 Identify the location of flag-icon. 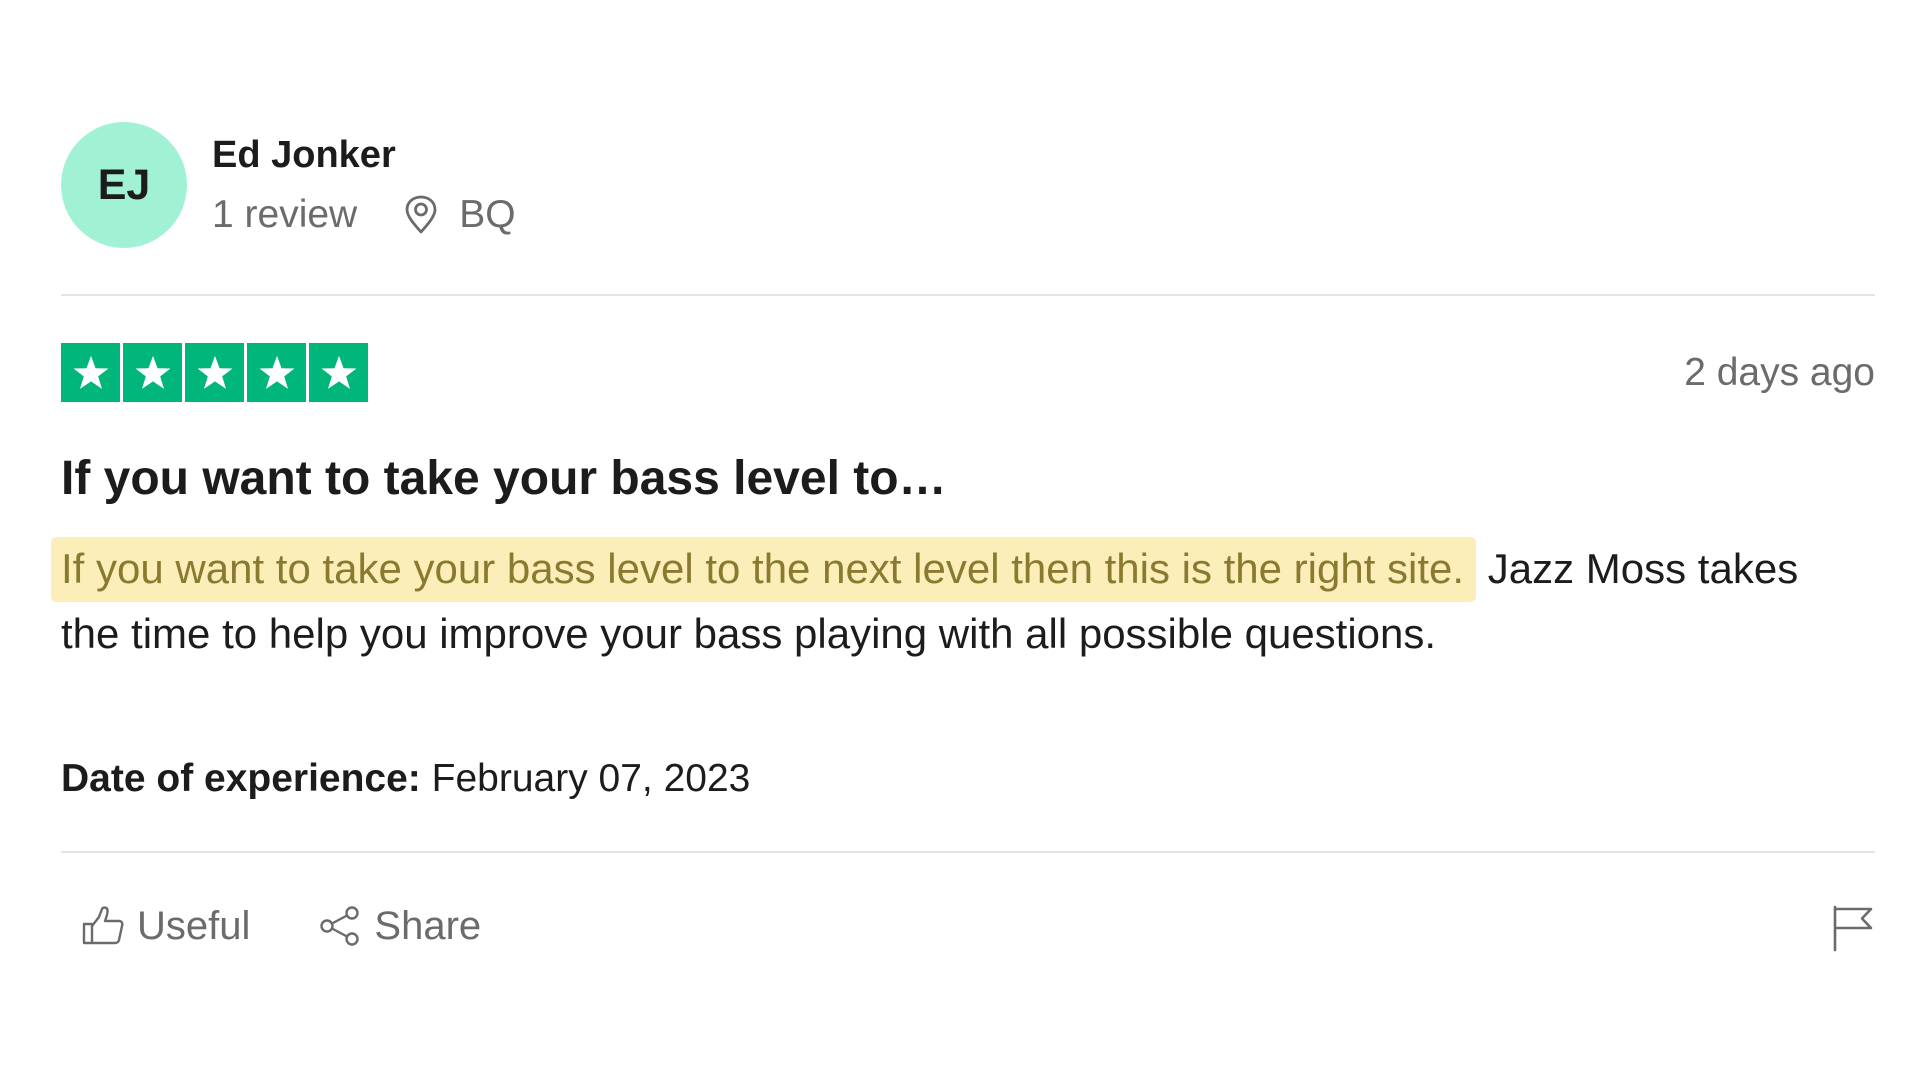
(1853, 928).